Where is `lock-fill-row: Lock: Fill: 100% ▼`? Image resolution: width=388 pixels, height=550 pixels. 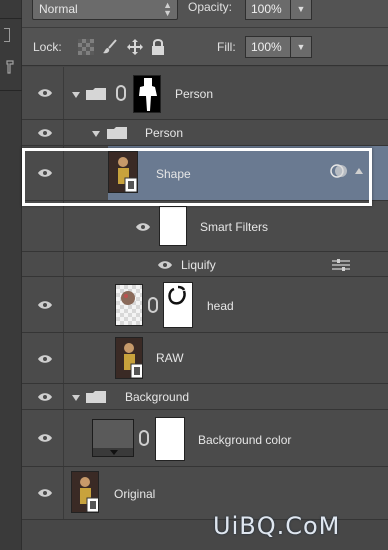
lock-fill-row: Lock: Fill: 100% ▼ is located at coordinates (205, 47).